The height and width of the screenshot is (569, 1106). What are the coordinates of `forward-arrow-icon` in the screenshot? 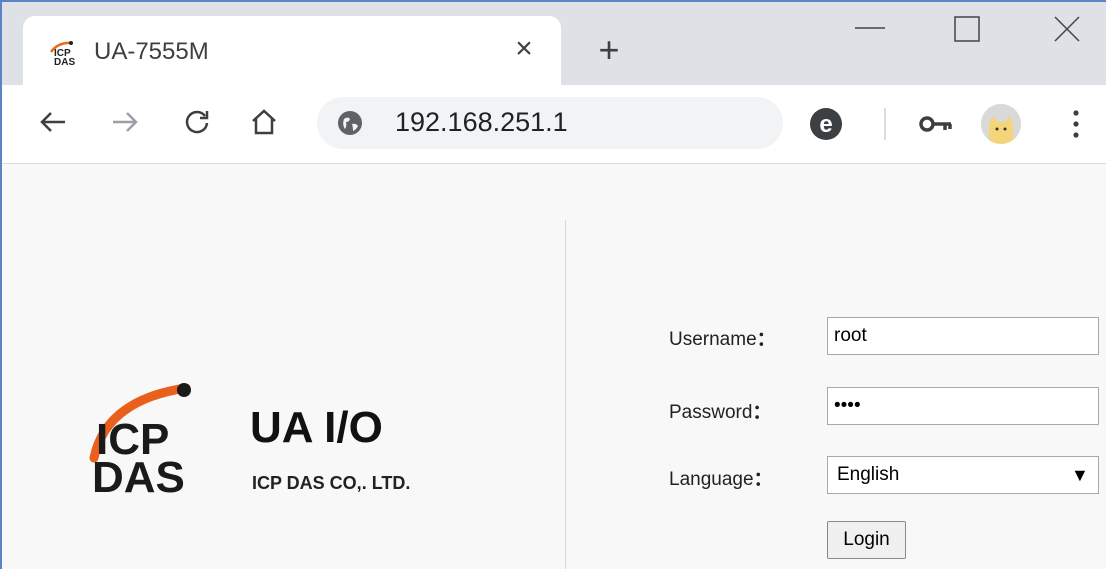 It's located at (125, 122).